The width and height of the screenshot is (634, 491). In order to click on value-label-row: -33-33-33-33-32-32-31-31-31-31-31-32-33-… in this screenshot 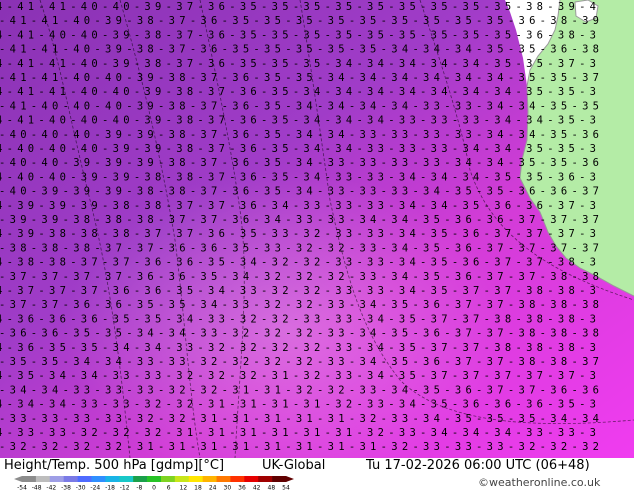, I will do `click(299, 419)`.